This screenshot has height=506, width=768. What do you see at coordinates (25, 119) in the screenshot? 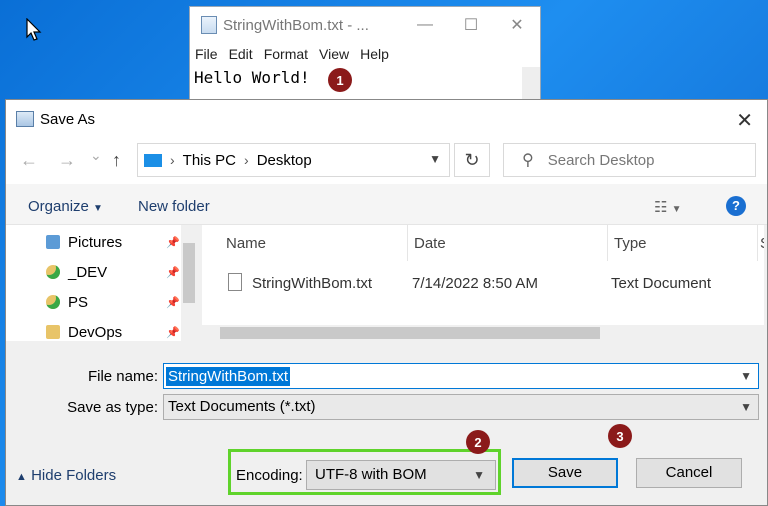
I see `save-as-icon` at bounding box center [25, 119].